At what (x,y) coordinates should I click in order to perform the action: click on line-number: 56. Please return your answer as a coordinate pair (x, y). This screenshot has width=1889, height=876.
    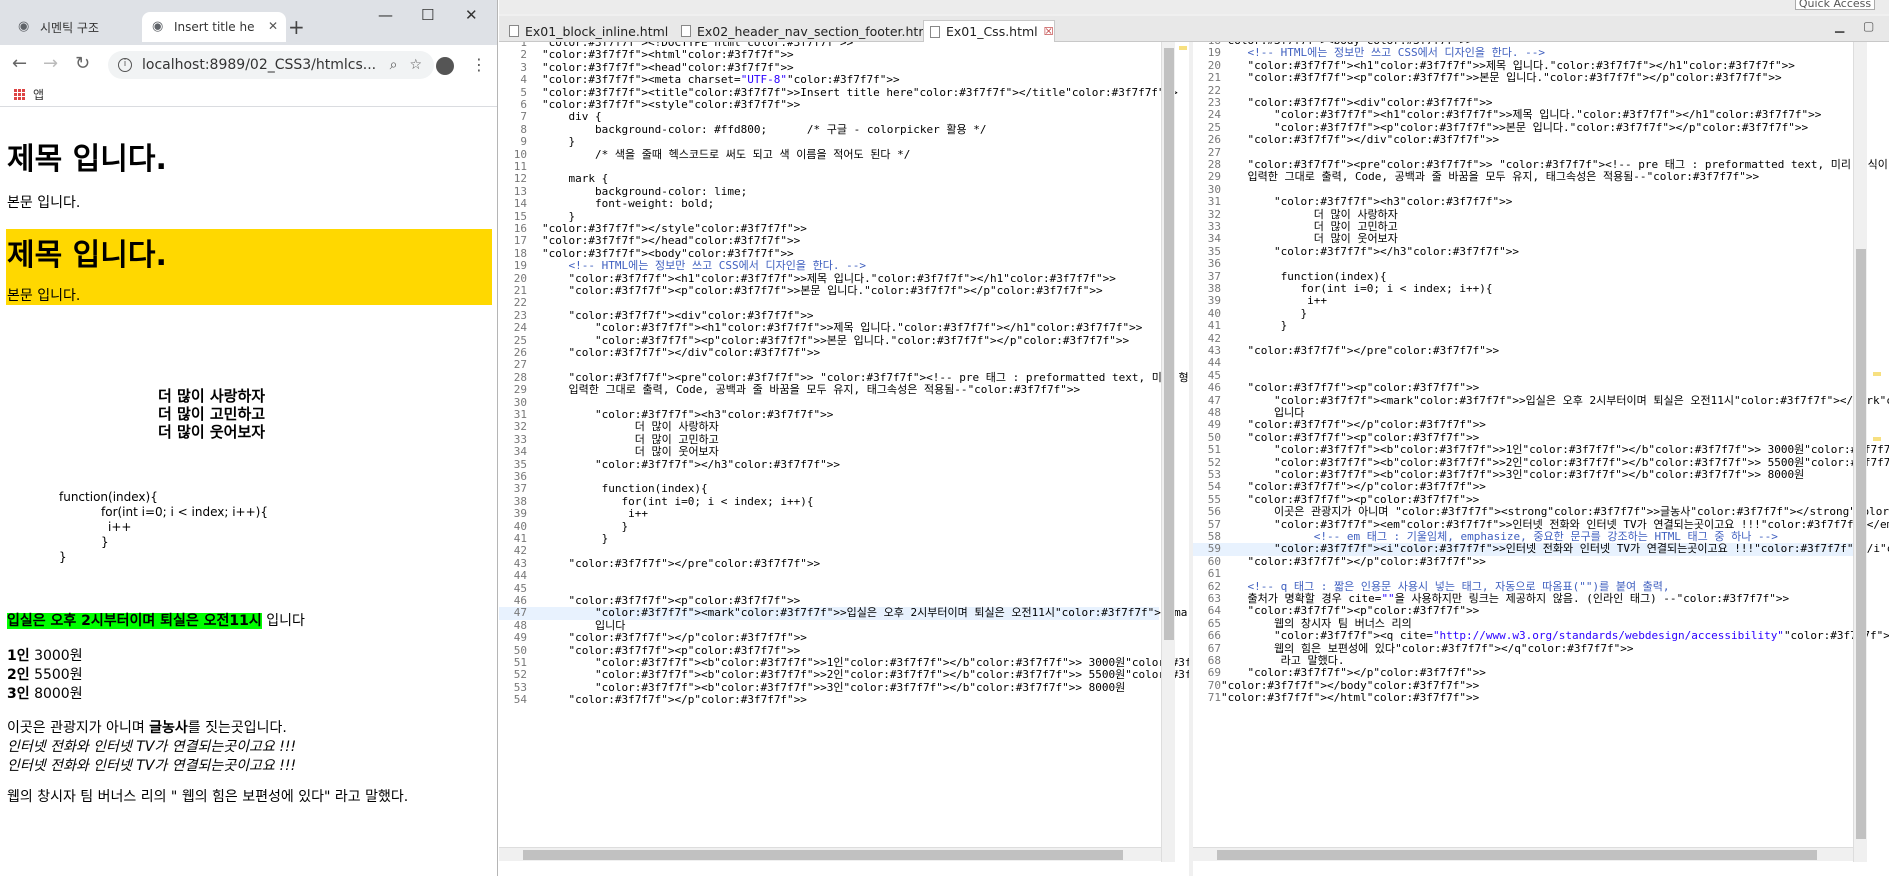
    Looking at the image, I should click on (1214, 512).